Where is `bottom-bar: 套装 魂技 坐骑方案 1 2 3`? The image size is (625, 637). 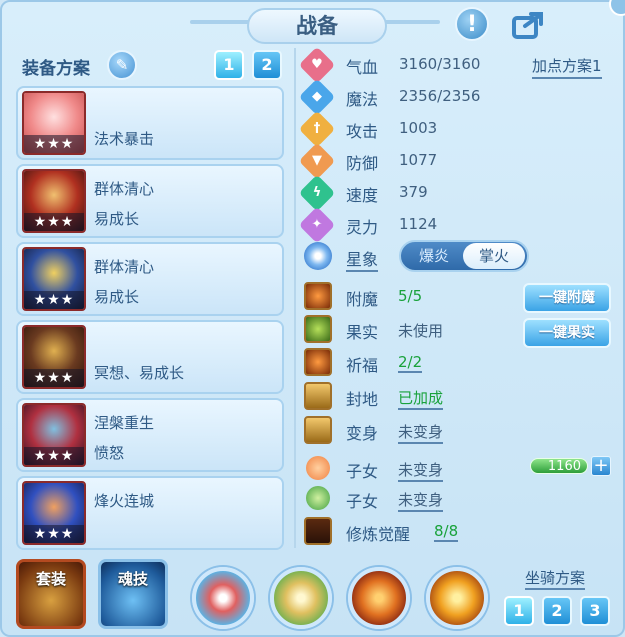 bottom-bar: 套装 魂技 坐骑方案 1 2 3 is located at coordinates (313, 594).